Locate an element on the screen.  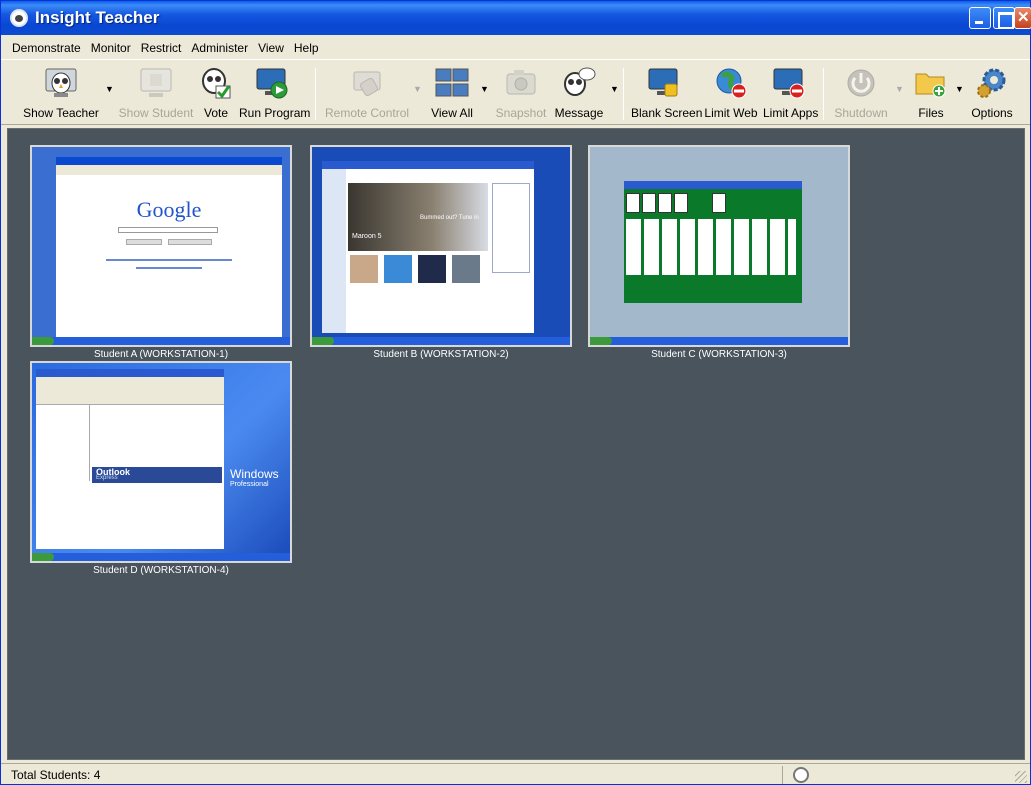
snapshot-camera-icon is located at coordinates (521, 82).